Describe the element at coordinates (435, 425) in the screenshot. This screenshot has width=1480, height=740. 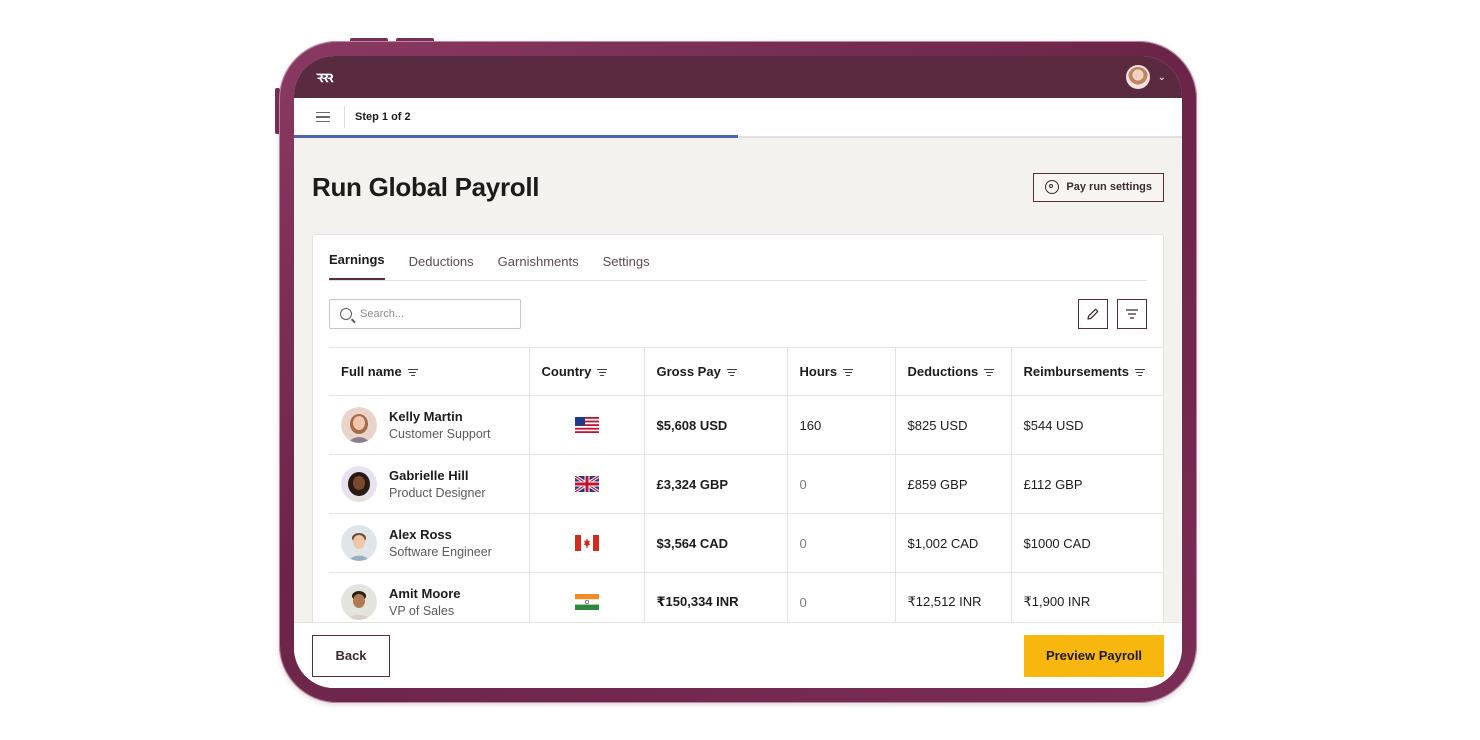
I see `employee-cell: Kelly Martin Customer Support` at that location.